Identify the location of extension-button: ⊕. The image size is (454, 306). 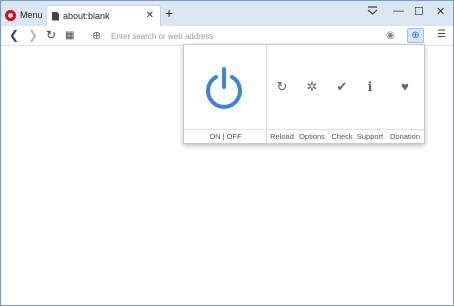
(415, 35).